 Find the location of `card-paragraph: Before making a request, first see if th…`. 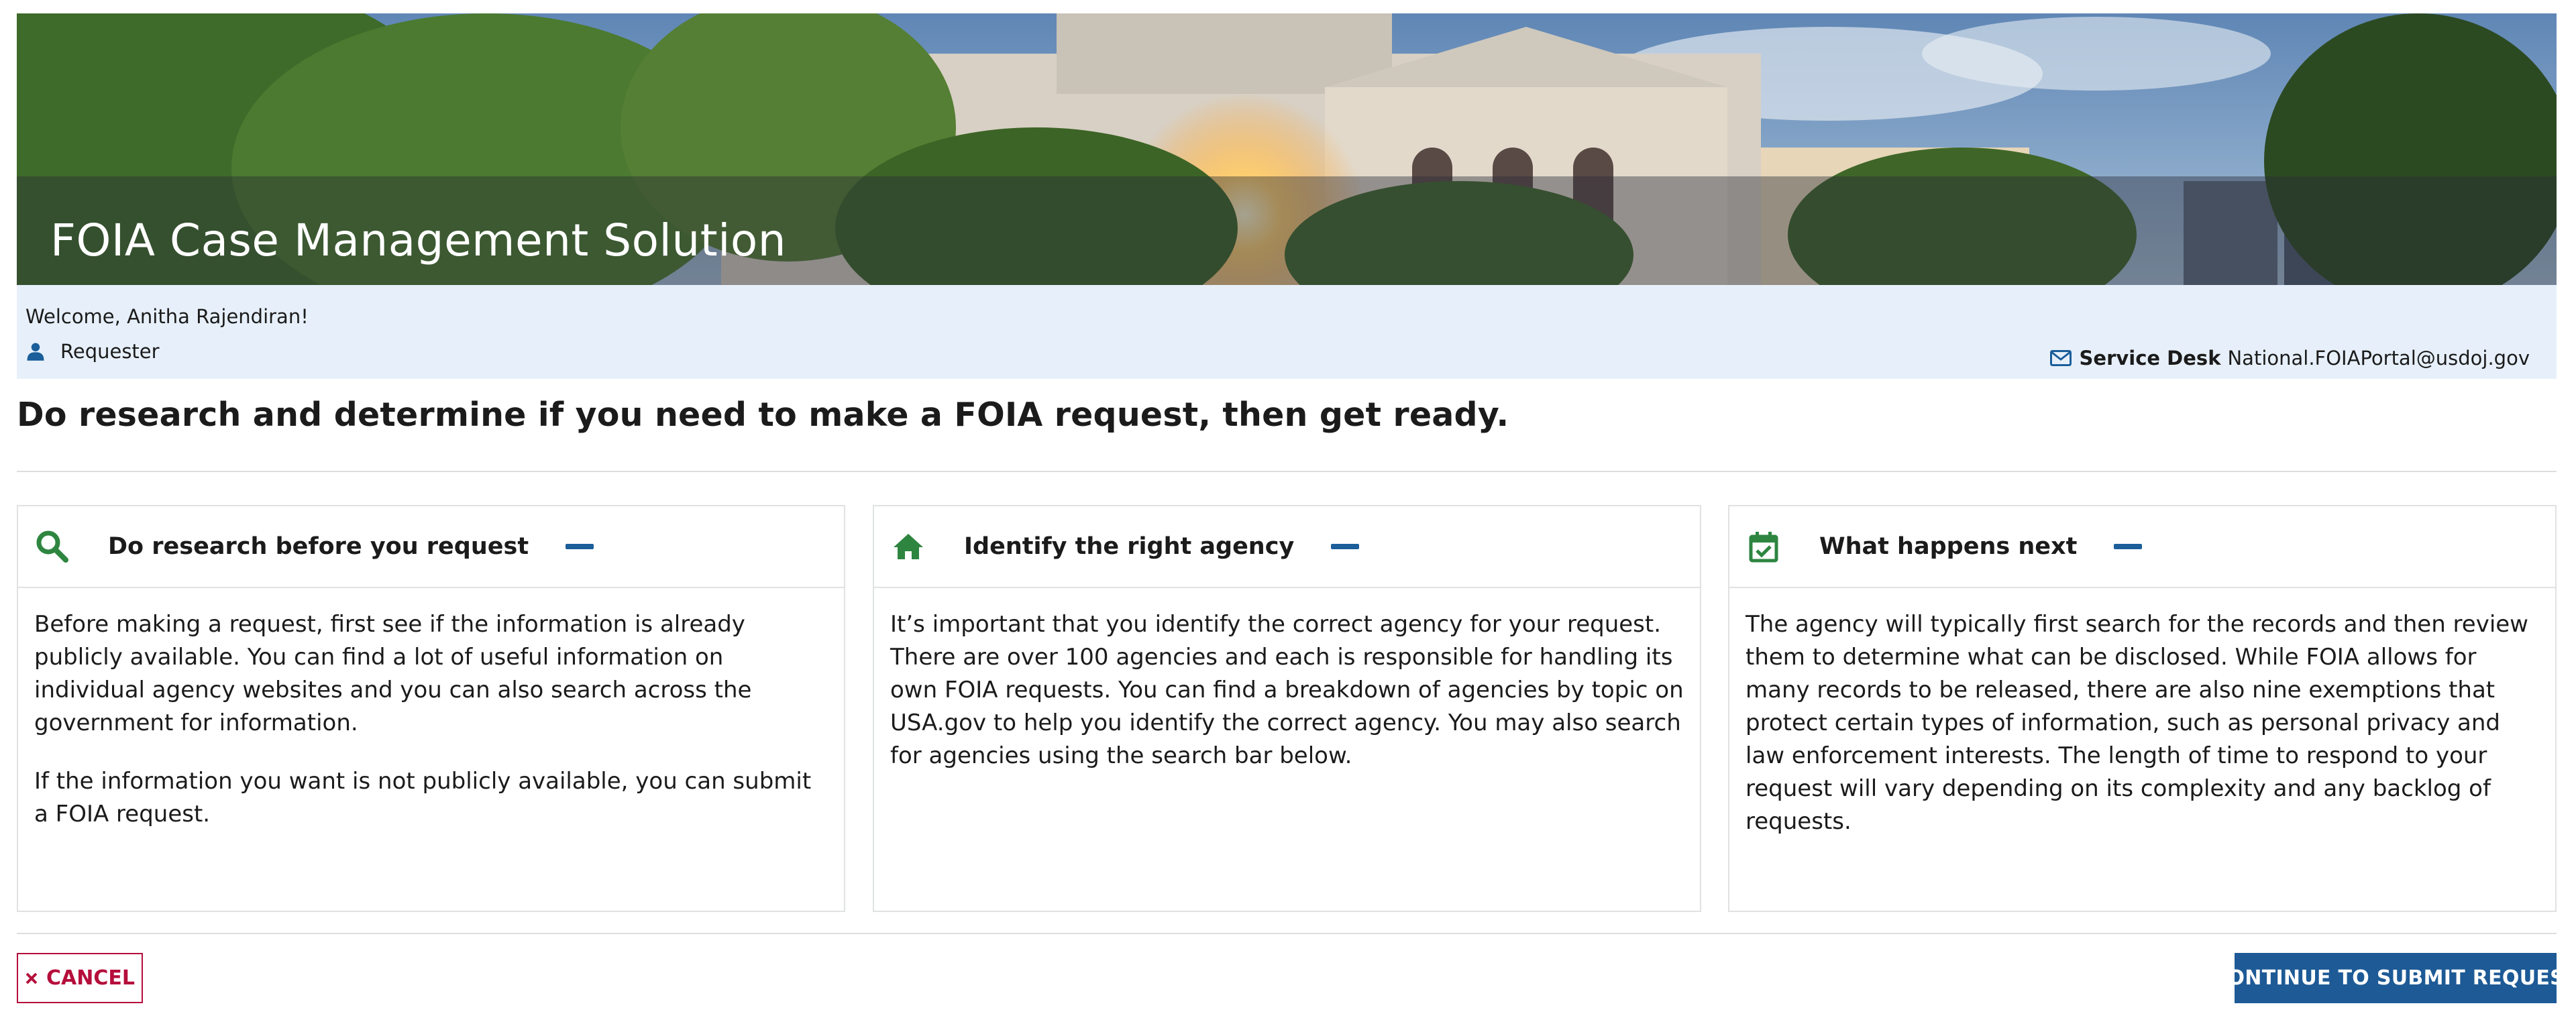

card-paragraph: Before making a request, first see if th… is located at coordinates (393, 673).